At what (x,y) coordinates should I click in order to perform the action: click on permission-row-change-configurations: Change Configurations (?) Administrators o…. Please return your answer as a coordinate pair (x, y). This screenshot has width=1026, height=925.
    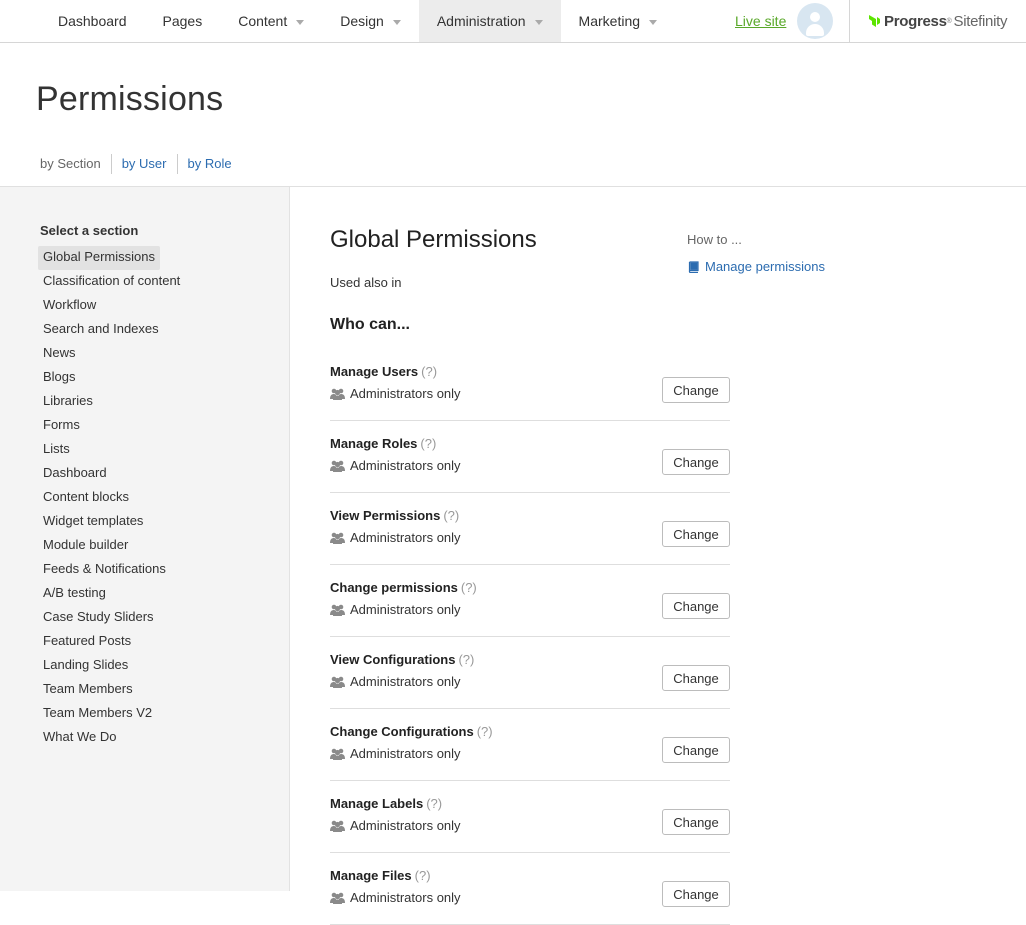
    Looking at the image, I should click on (530, 745).